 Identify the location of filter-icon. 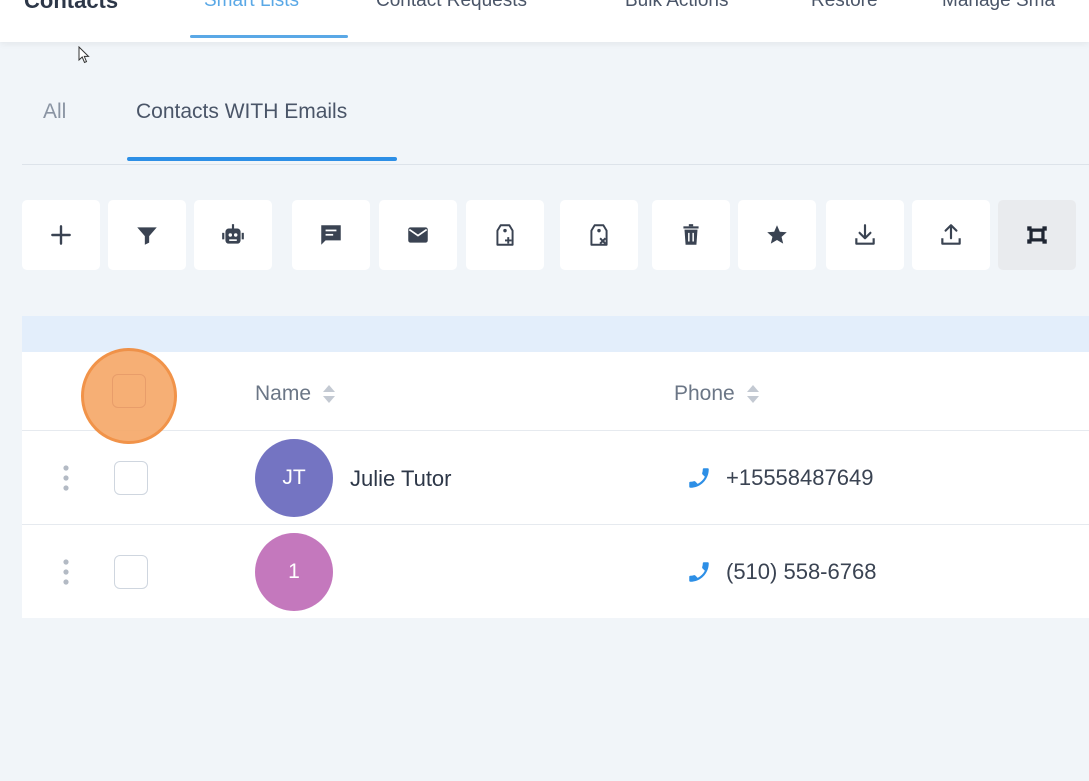
(147, 236).